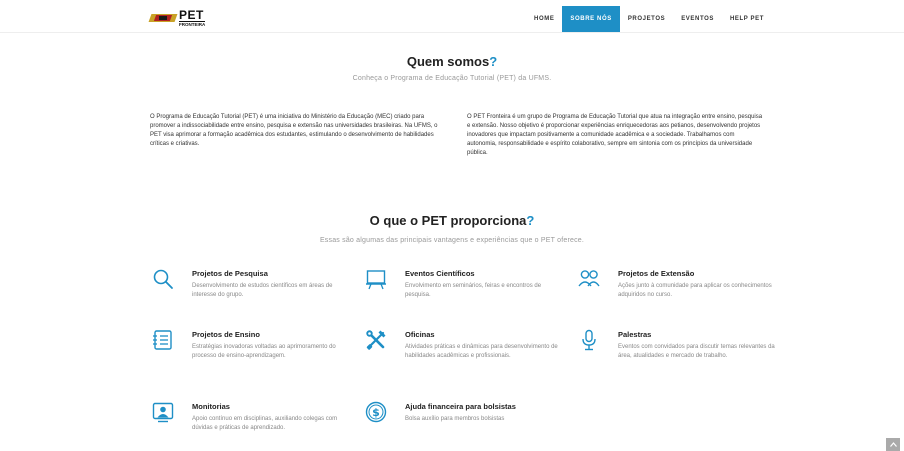 The height and width of the screenshot is (451, 904). Describe the element at coordinates (162, 340) in the screenshot. I see `document-list-icon` at that location.